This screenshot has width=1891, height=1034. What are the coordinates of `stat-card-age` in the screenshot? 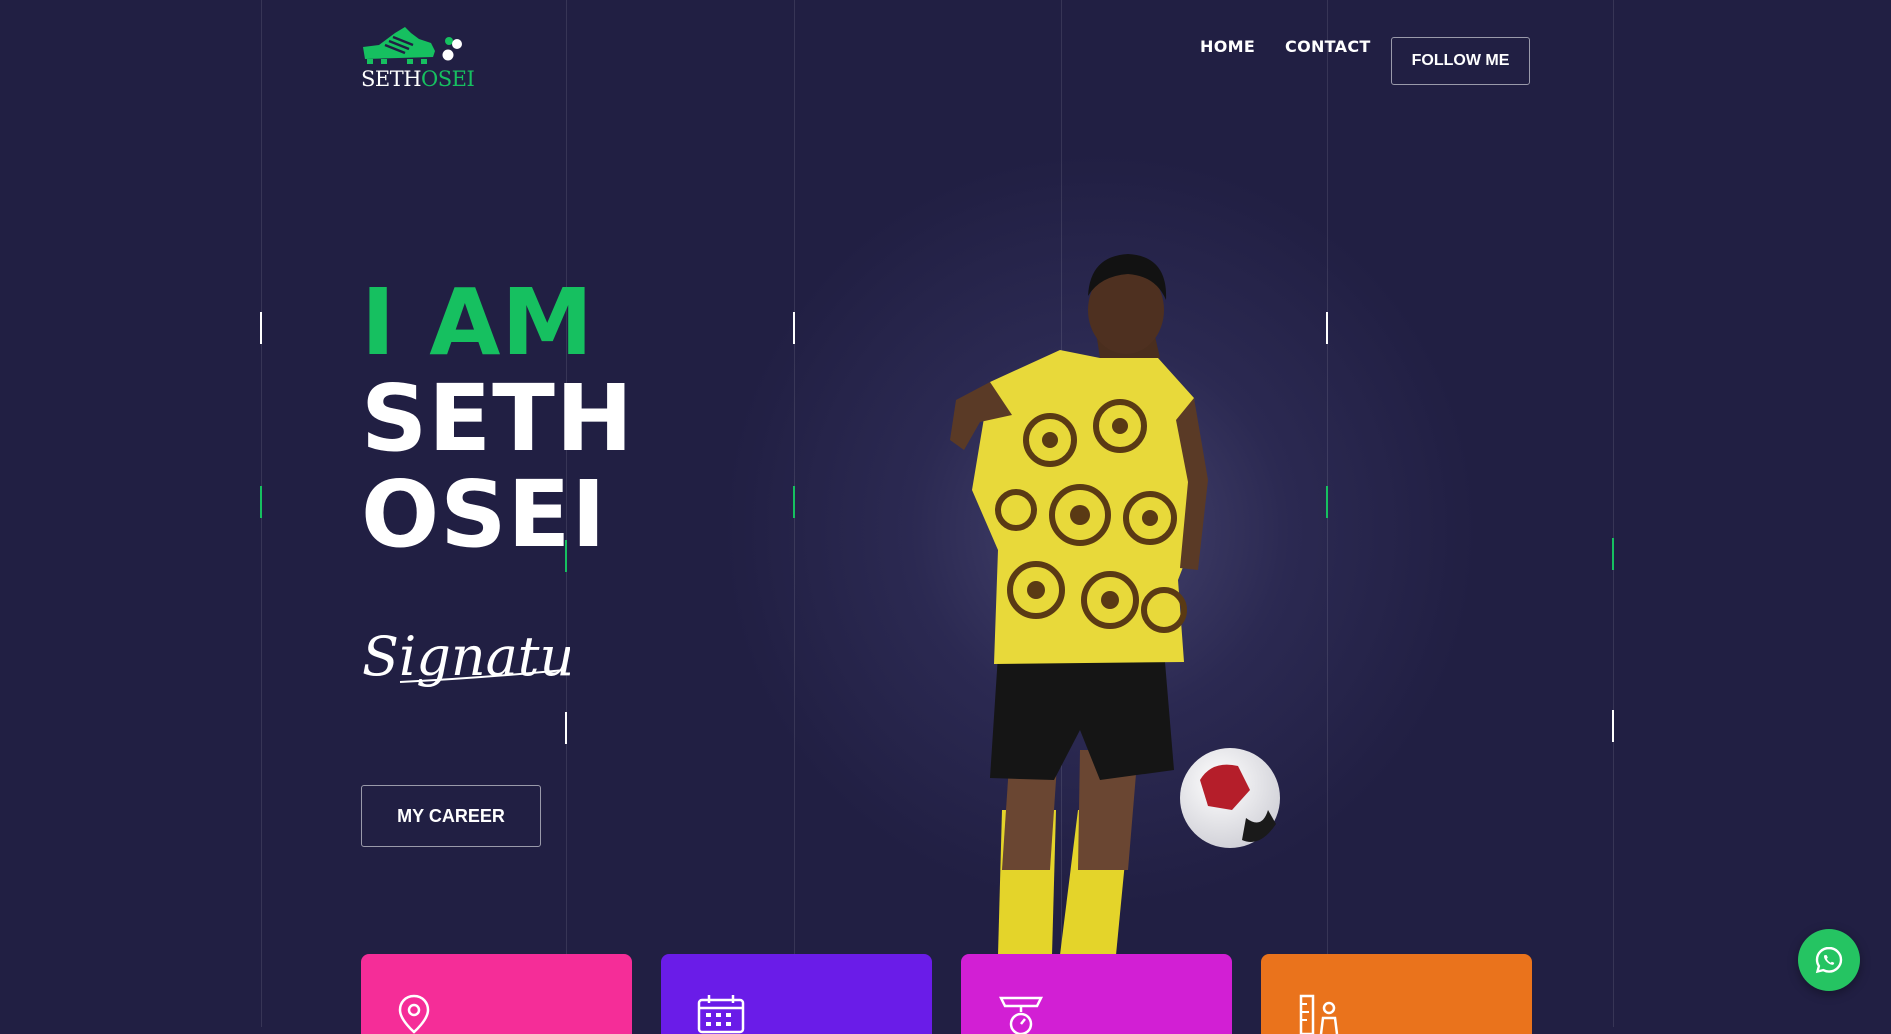 It's located at (796, 994).